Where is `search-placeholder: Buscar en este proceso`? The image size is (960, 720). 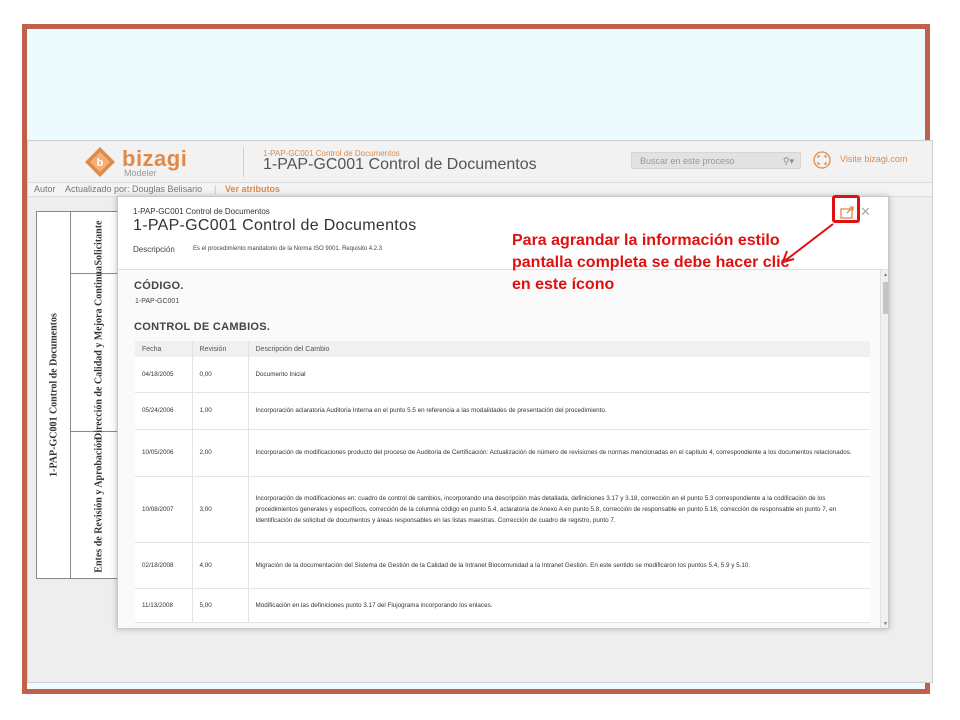
search-placeholder: Buscar en este proceso is located at coordinates (687, 161).